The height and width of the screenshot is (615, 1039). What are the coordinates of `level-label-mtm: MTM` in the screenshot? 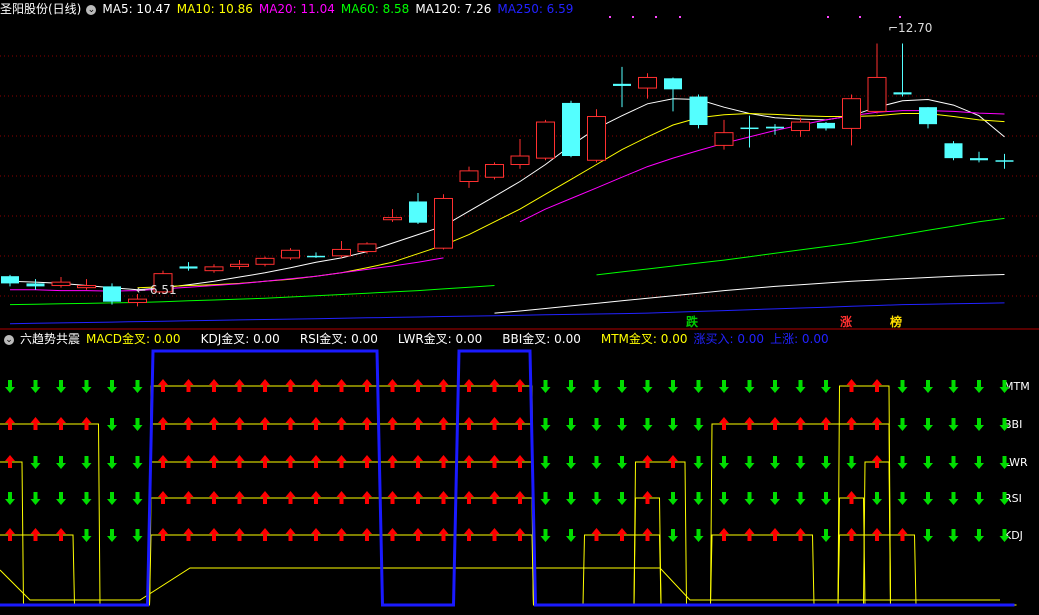 It's located at (1017, 386).